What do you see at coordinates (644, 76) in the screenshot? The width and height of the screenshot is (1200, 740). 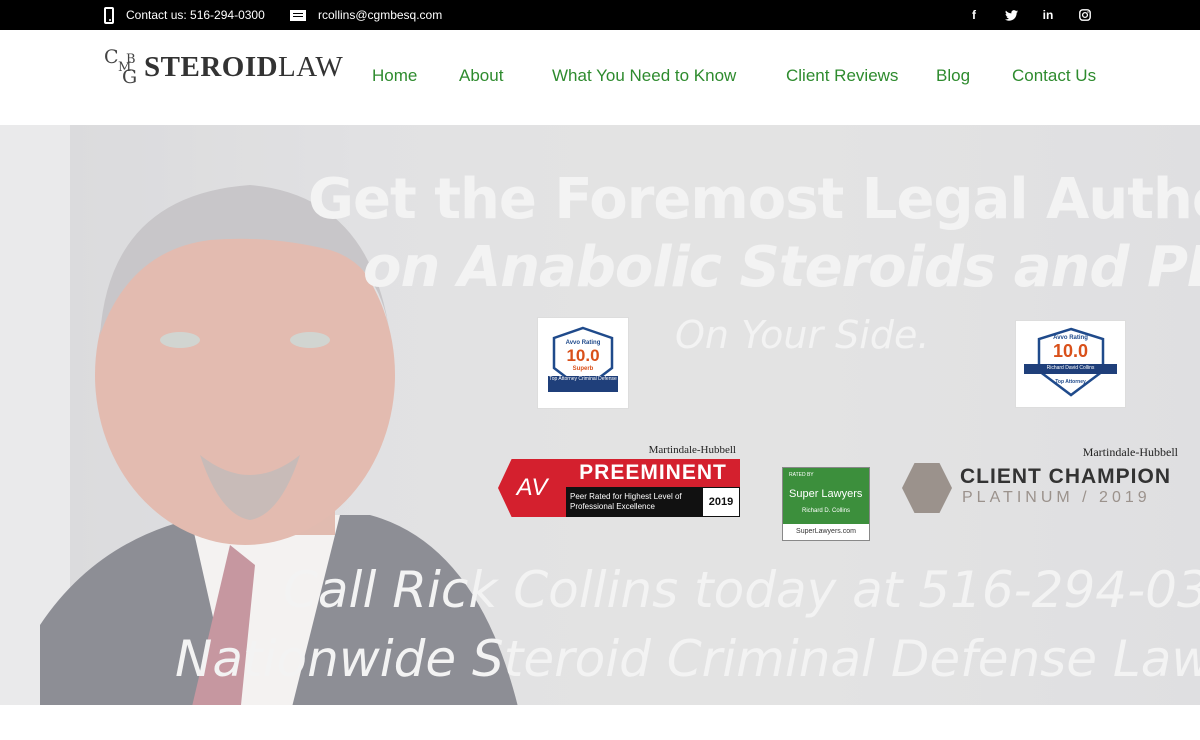 I see `nav-what-you-need-to-know: What You Need to Know` at bounding box center [644, 76].